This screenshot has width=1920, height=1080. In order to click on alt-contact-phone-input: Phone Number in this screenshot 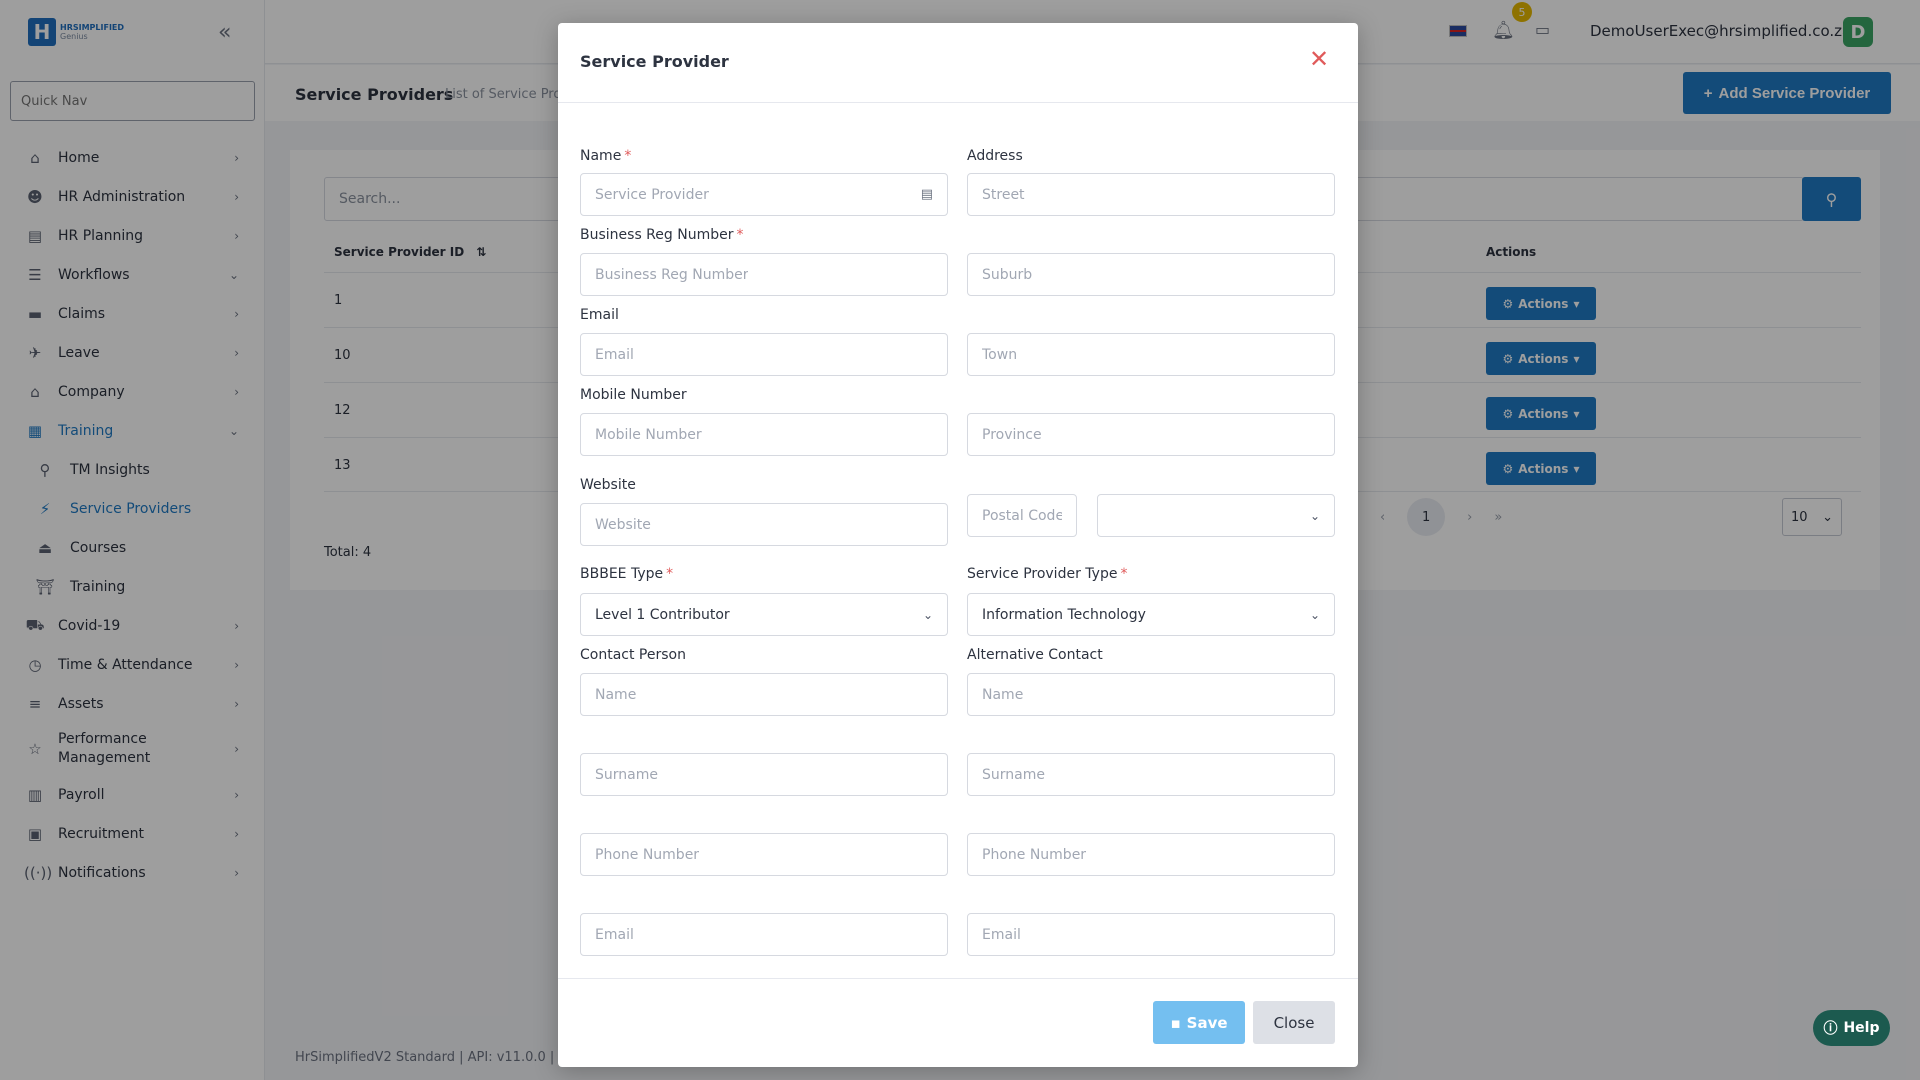, I will do `click(1151, 854)`.